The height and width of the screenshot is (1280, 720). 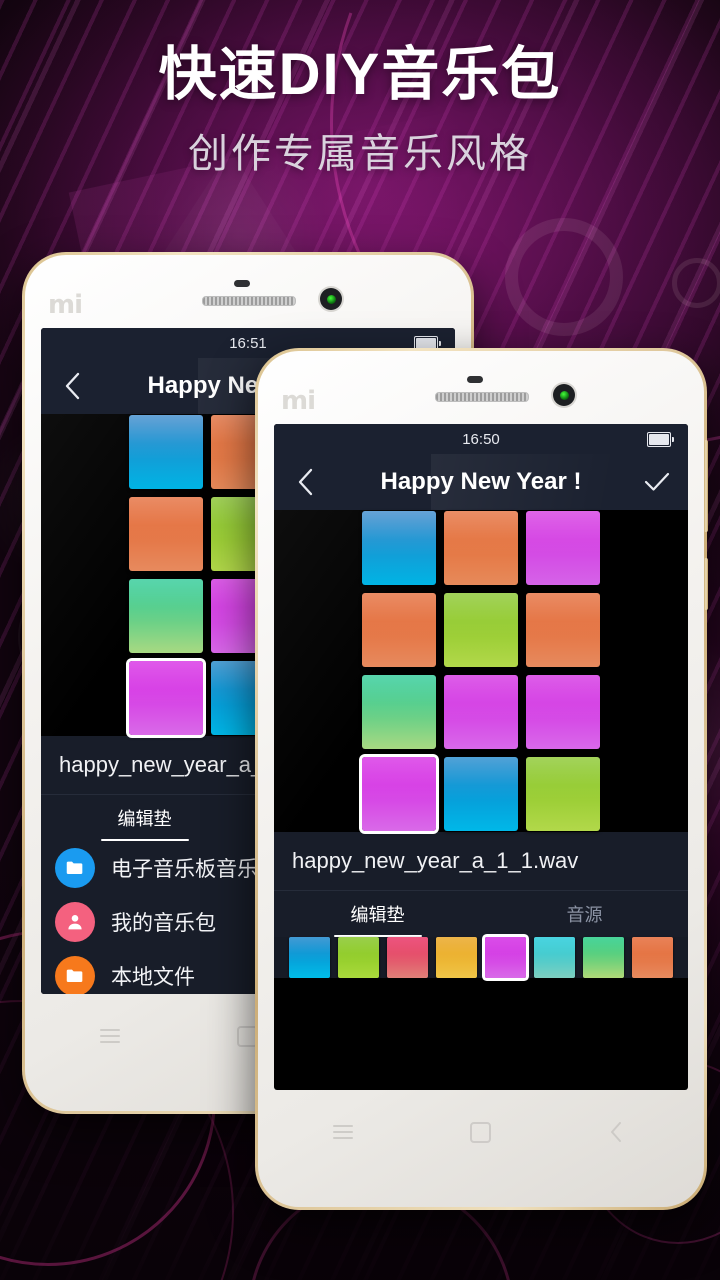 What do you see at coordinates (660, 439) in the screenshot?
I see `battery-full-icon` at bounding box center [660, 439].